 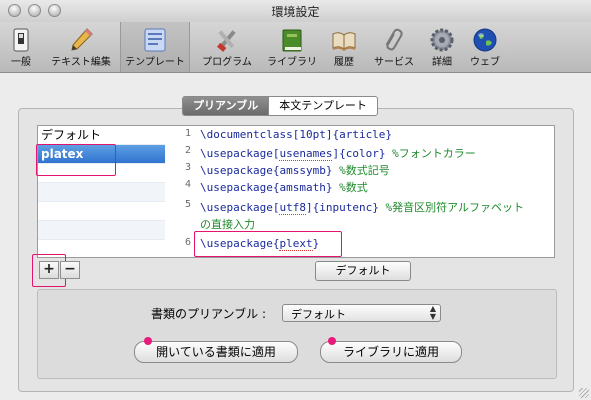 What do you see at coordinates (155, 40) in the screenshot?
I see `template-icon` at bounding box center [155, 40].